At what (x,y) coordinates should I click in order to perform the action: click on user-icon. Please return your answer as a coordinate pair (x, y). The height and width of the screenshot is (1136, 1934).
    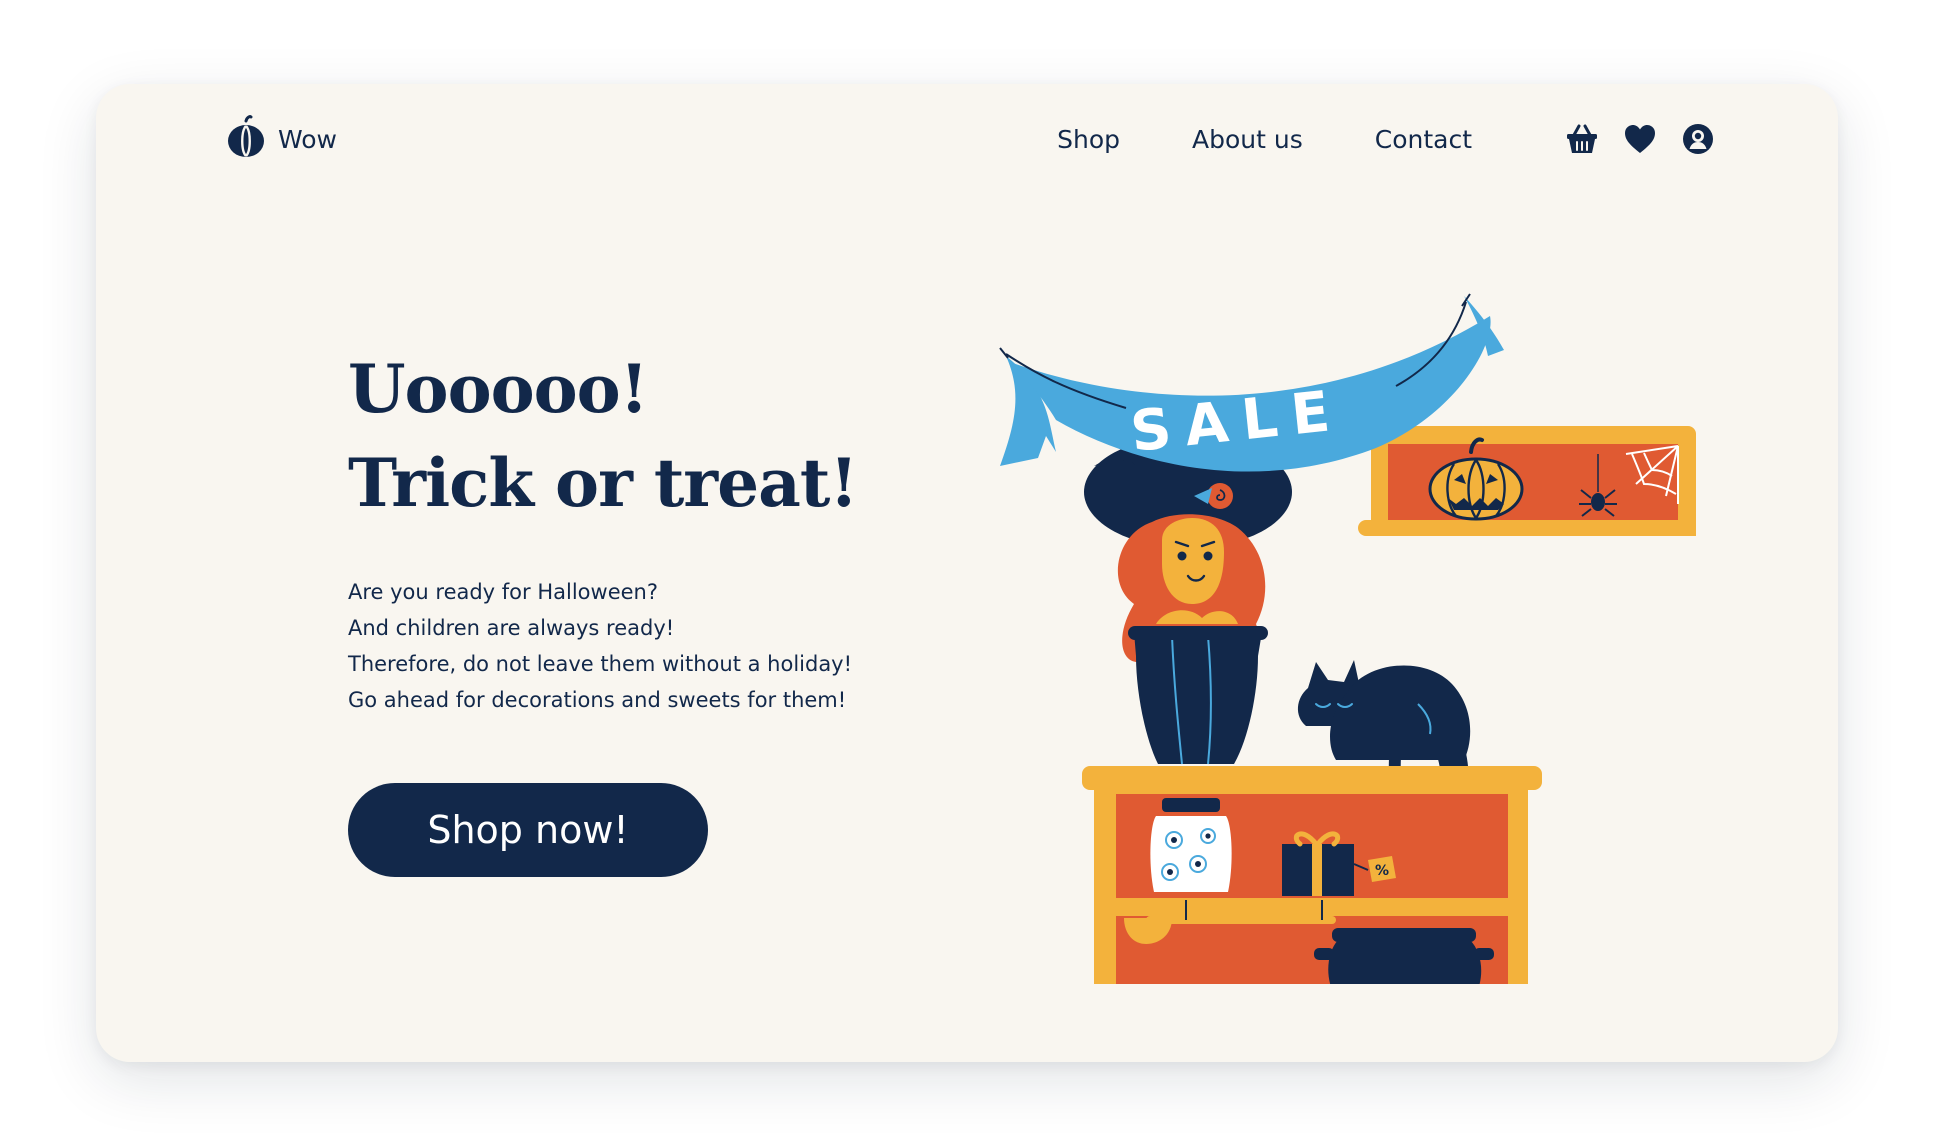
    Looking at the image, I should click on (1698, 139).